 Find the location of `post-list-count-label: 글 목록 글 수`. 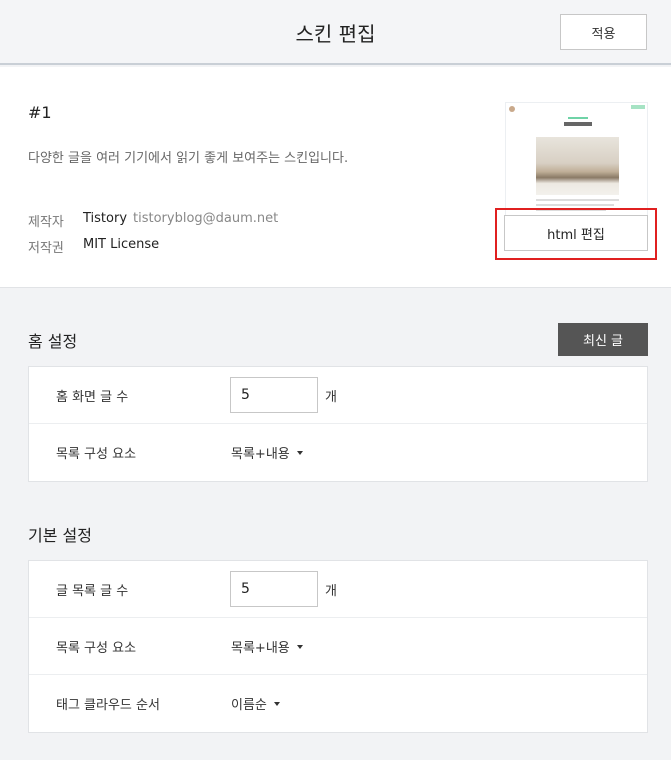

post-list-count-label: 글 목록 글 수 is located at coordinates (92, 591).